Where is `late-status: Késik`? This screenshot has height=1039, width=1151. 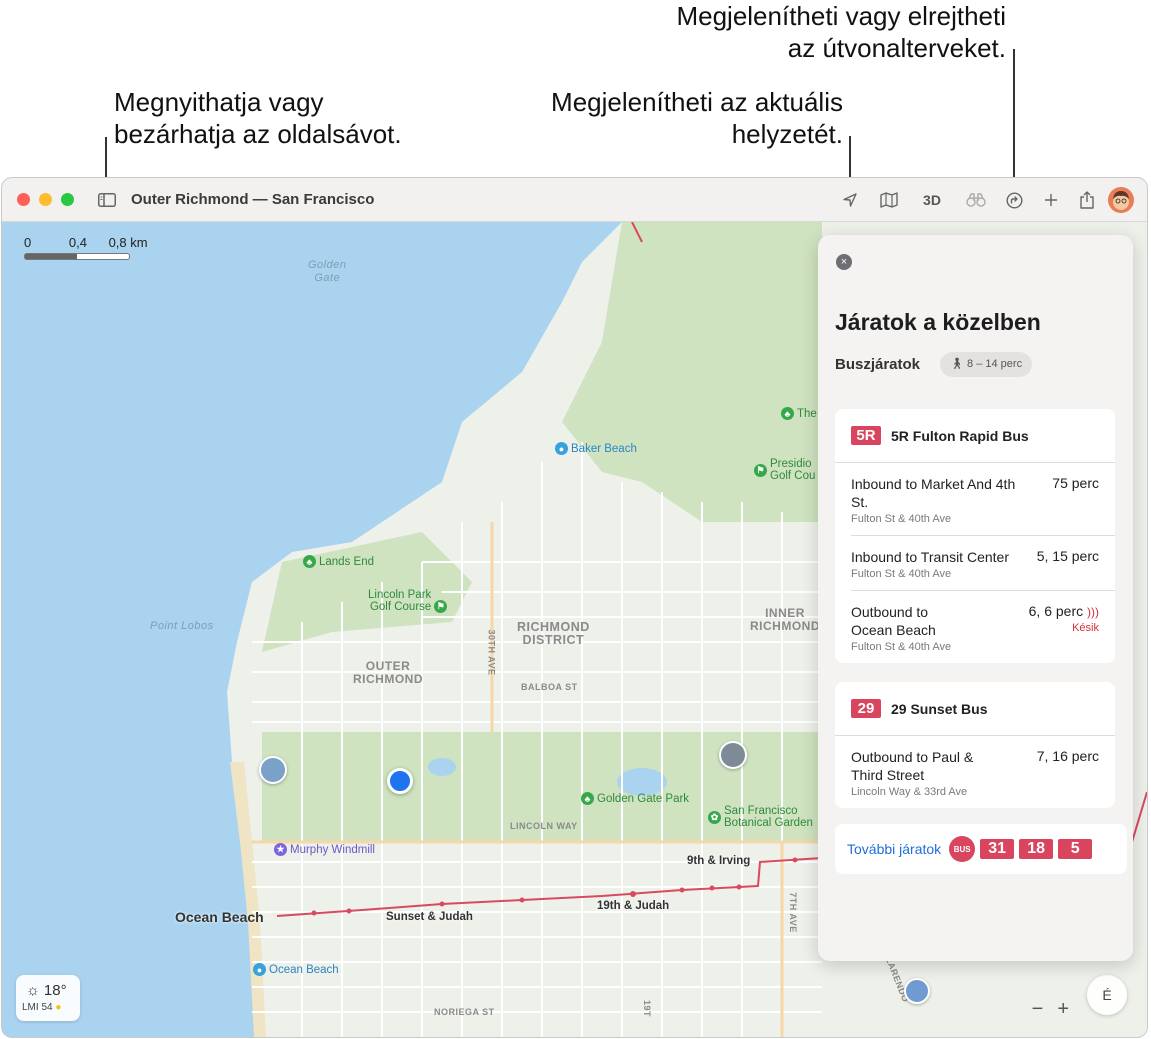 late-status: Késik is located at coordinates (1085, 628).